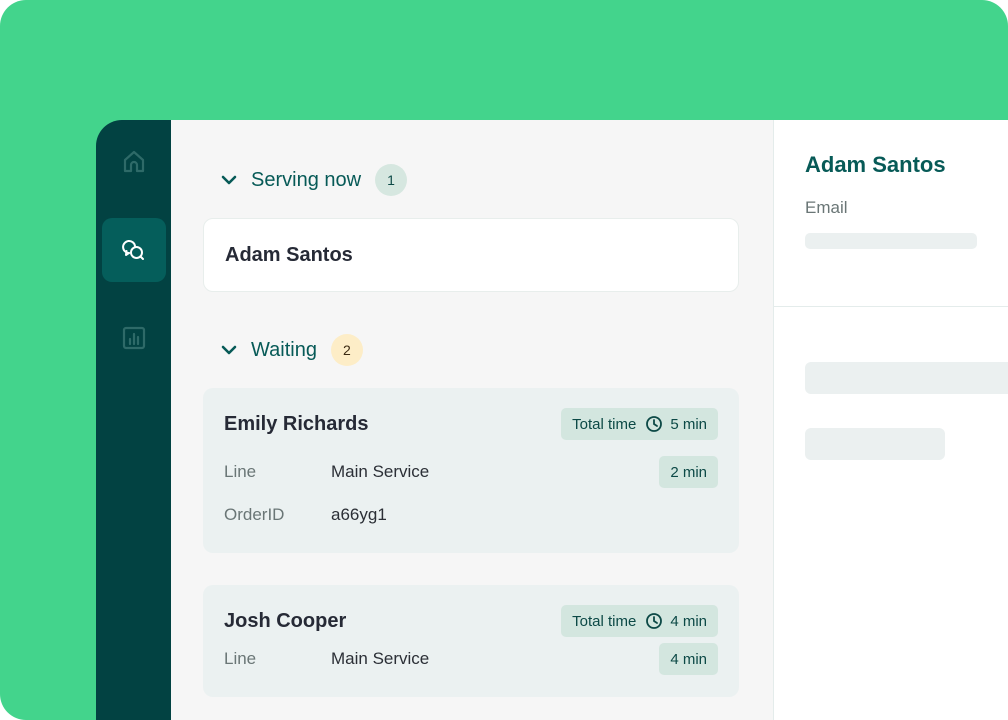 The height and width of the screenshot is (720, 1008). I want to click on total-time-value: 5 min, so click(688, 424).